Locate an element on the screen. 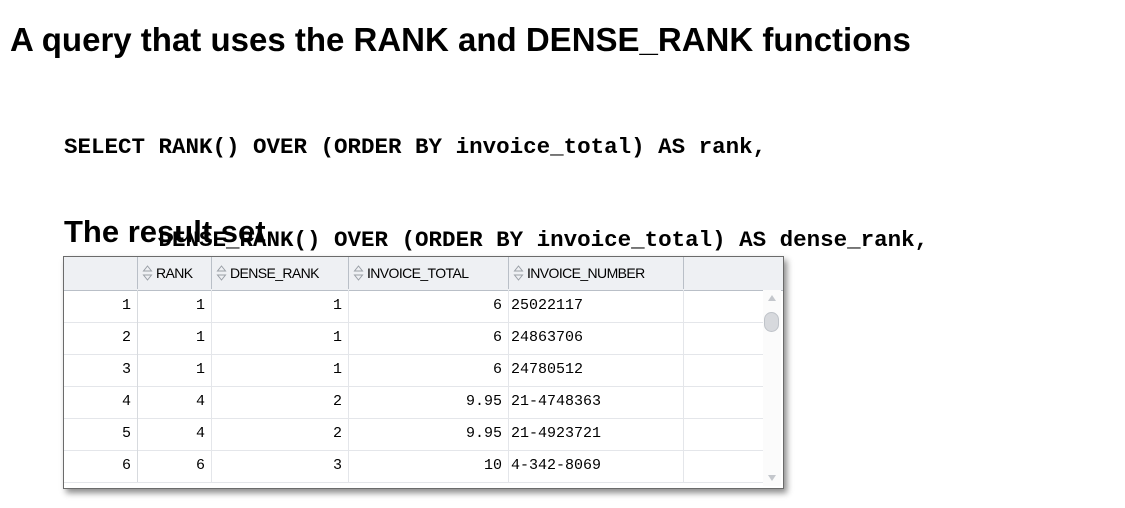 The image size is (1125, 508). cell-rank: 6 is located at coordinates (175, 466).